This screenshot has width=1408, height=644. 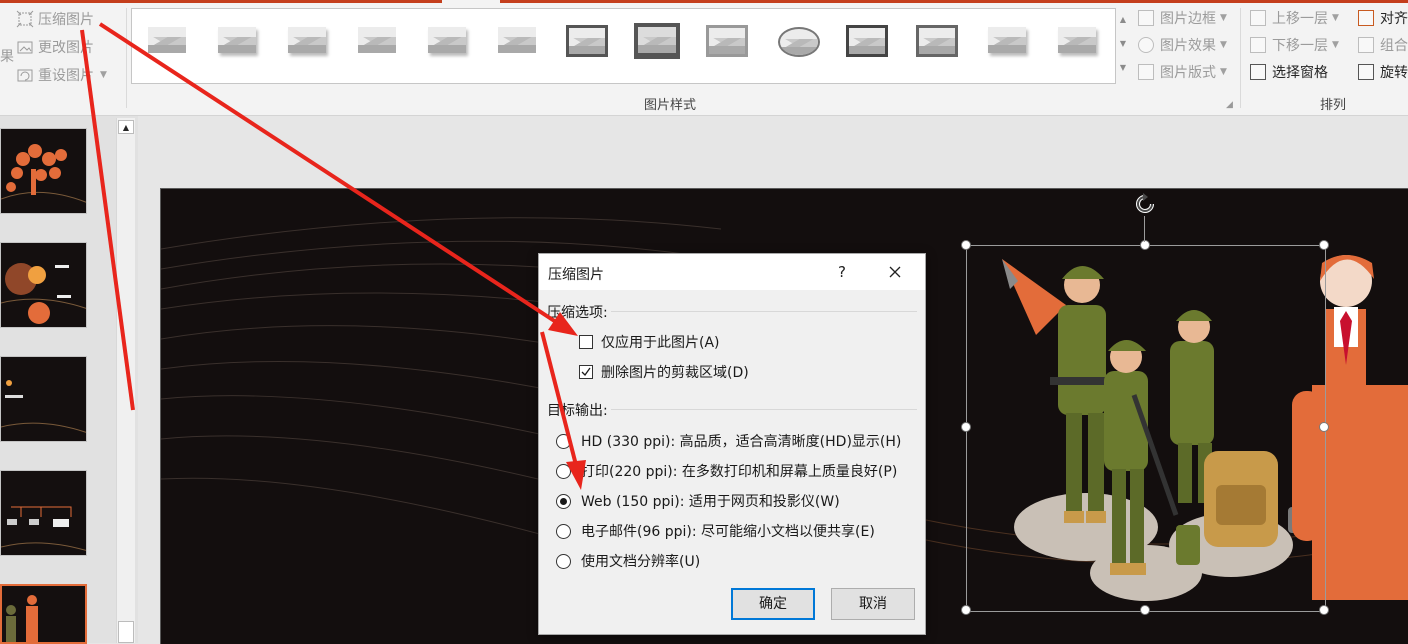 I want to click on picture-effects-icon, so click(x=1146, y=45).